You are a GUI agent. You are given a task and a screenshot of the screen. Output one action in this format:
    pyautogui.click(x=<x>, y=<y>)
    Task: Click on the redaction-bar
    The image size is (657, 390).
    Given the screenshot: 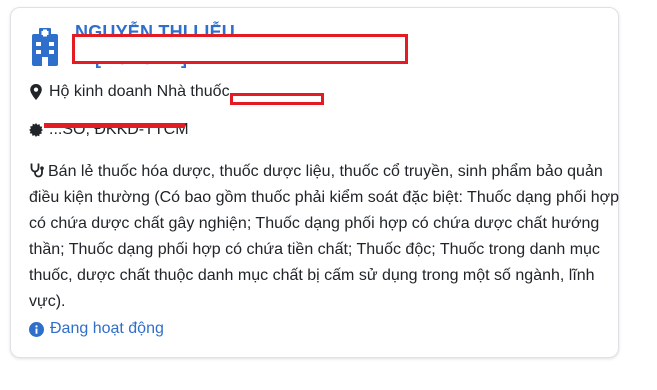 What is the action you would take?
    pyautogui.click(x=114, y=125)
    